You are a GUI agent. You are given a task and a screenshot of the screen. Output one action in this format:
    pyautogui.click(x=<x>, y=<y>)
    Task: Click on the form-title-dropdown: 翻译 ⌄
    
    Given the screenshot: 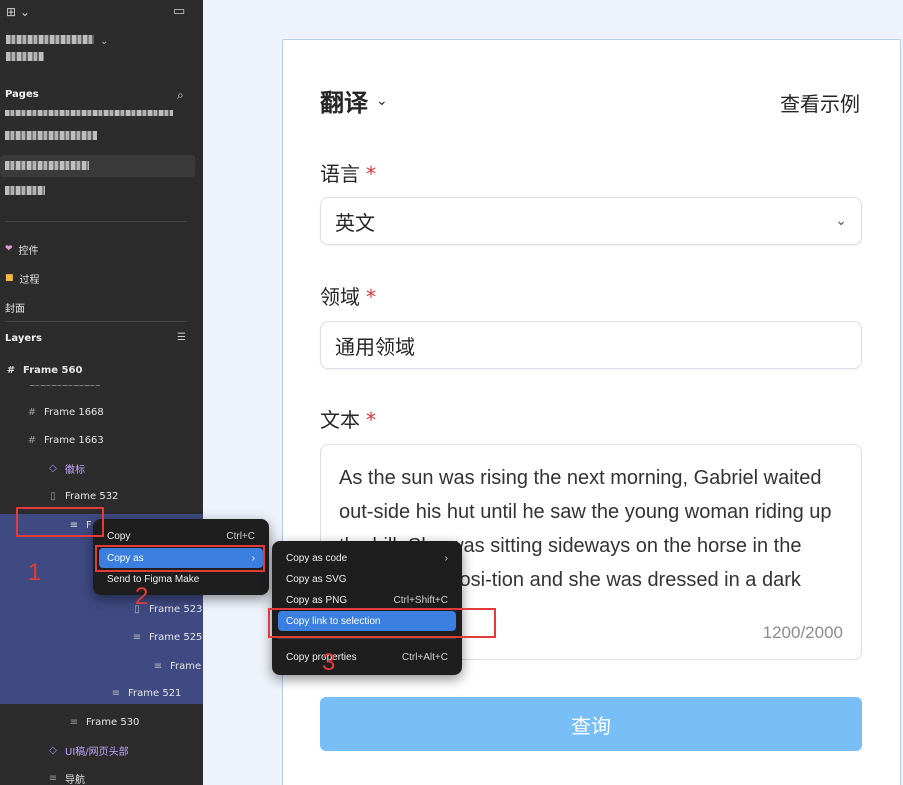 What is the action you would take?
    pyautogui.click(x=354, y=100)
    